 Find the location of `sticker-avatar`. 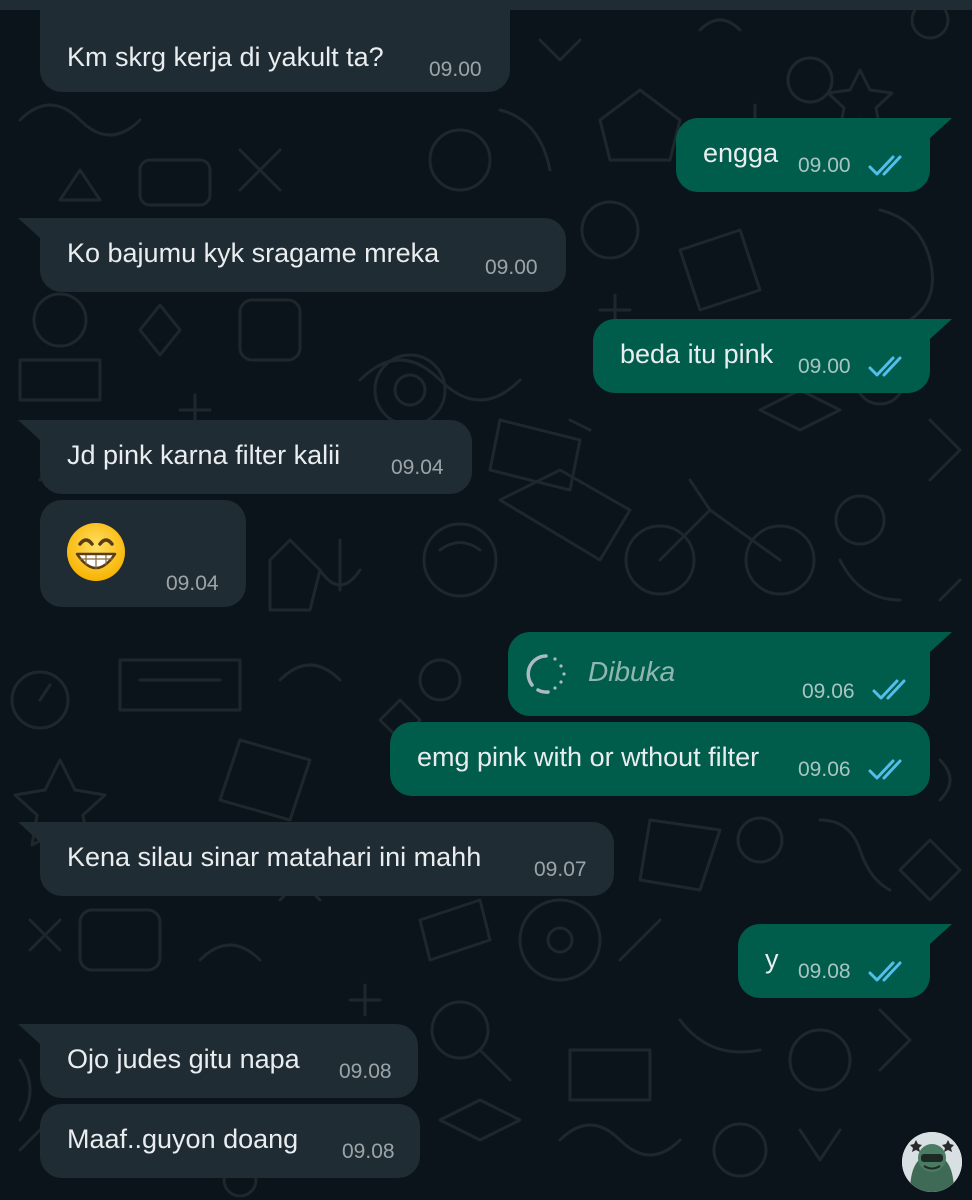

sticker-avatar is located at coordinates (932, 1162).